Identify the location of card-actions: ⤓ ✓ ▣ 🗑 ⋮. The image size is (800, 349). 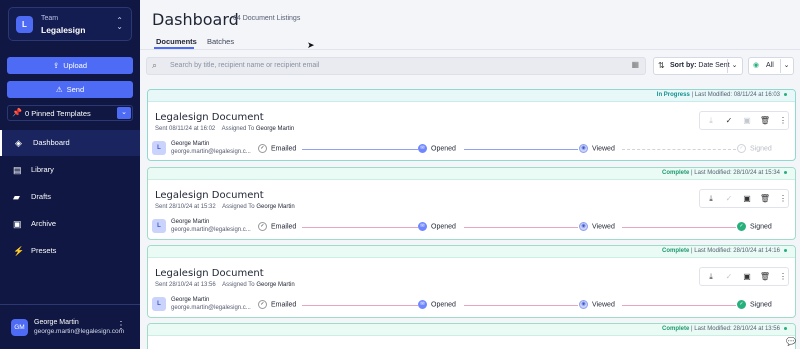
(744, 276).